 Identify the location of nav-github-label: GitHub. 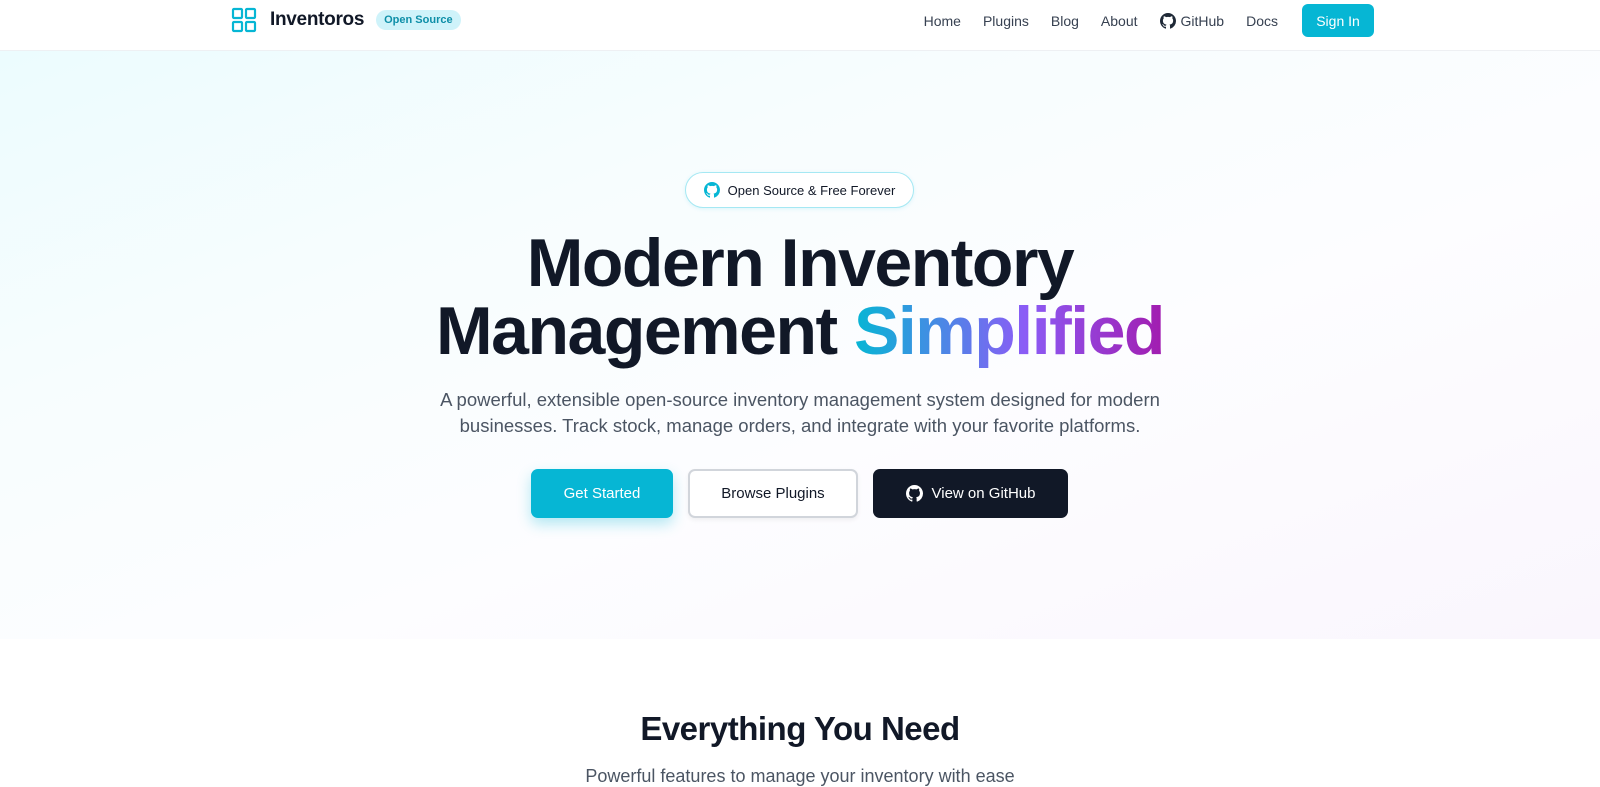
(1202, 20).